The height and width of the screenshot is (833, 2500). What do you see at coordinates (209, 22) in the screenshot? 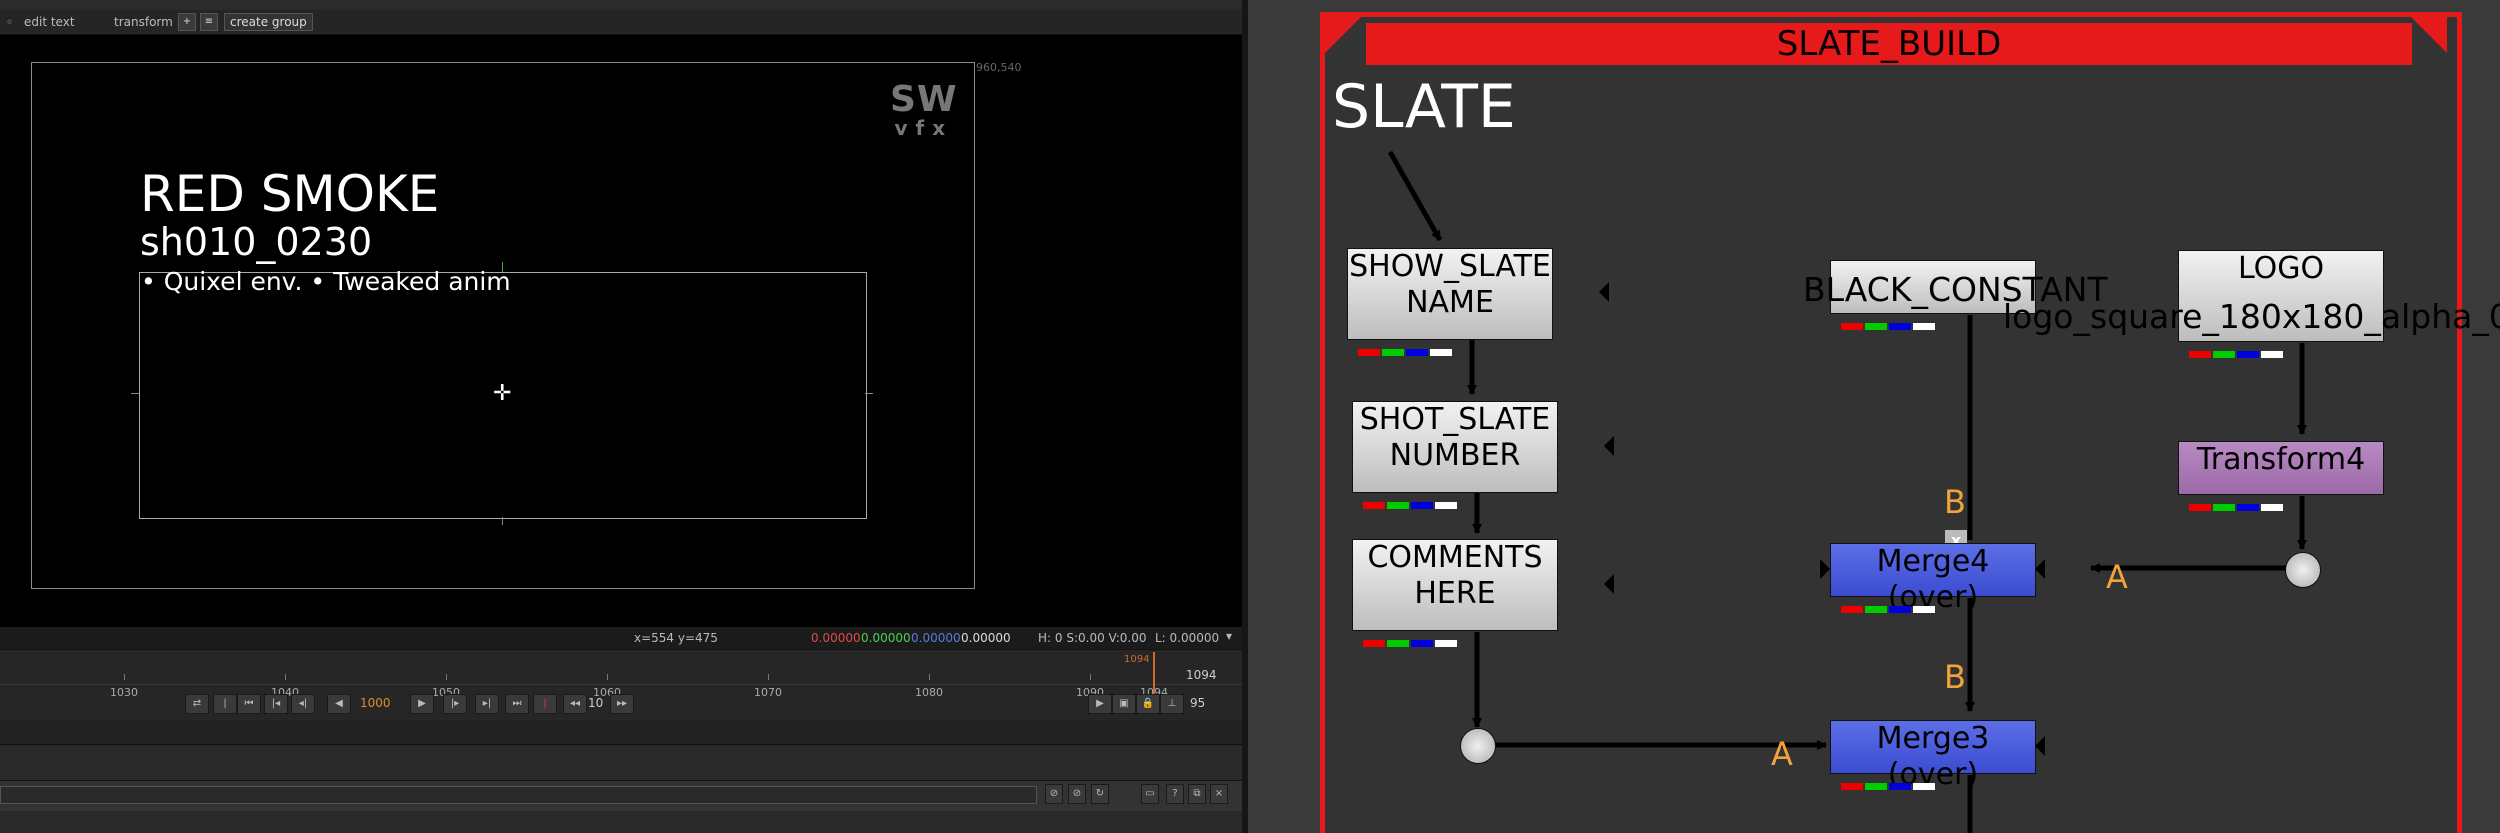
I see `layer-options-icon: ≡` at bounding box center [209, 22].